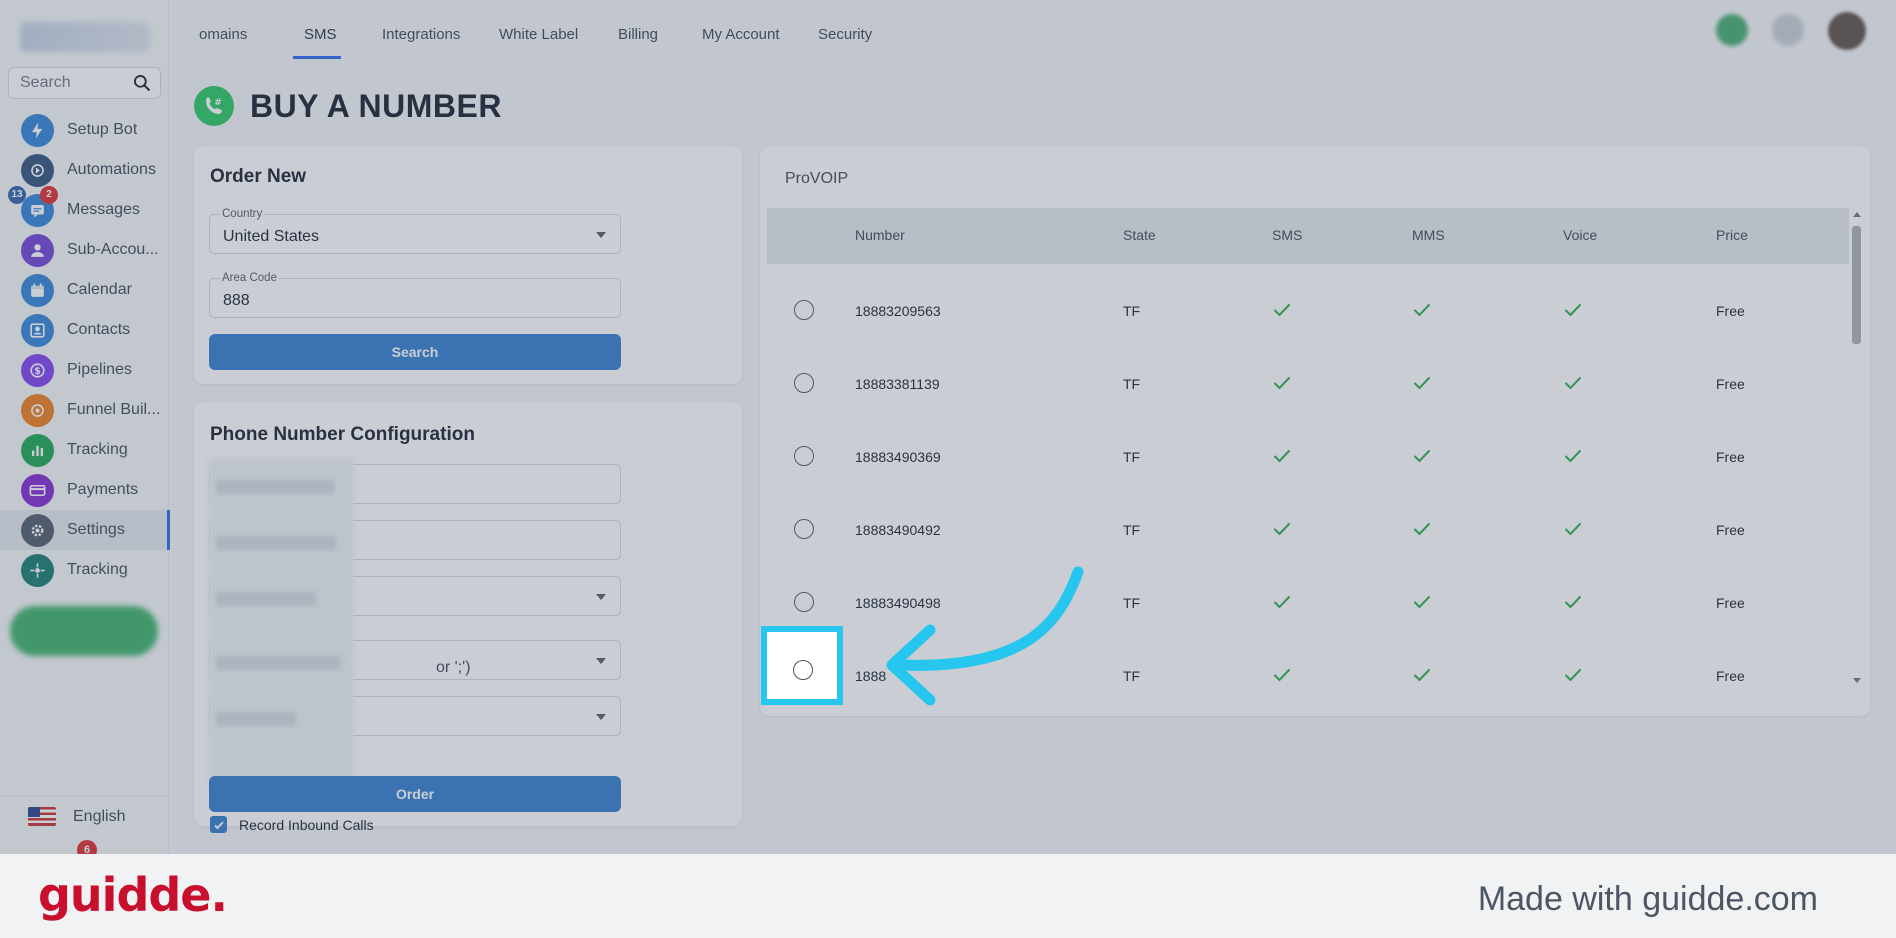 The height and width of the screenshot is (938, 1896). Describe the element at coordinates (1139, 235) in the screenshot. I see `column-header-state: State` at that location.